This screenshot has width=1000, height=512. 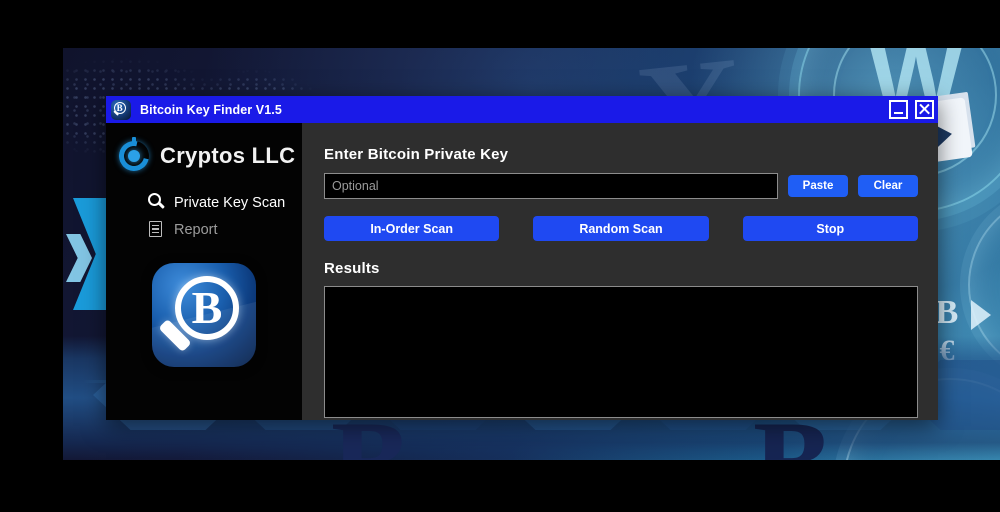 What do you see at coordinates (412, 228) in the screenshot?
I see `in-order-scan-button: In-Order Scan` at bounding box center [412, 228].